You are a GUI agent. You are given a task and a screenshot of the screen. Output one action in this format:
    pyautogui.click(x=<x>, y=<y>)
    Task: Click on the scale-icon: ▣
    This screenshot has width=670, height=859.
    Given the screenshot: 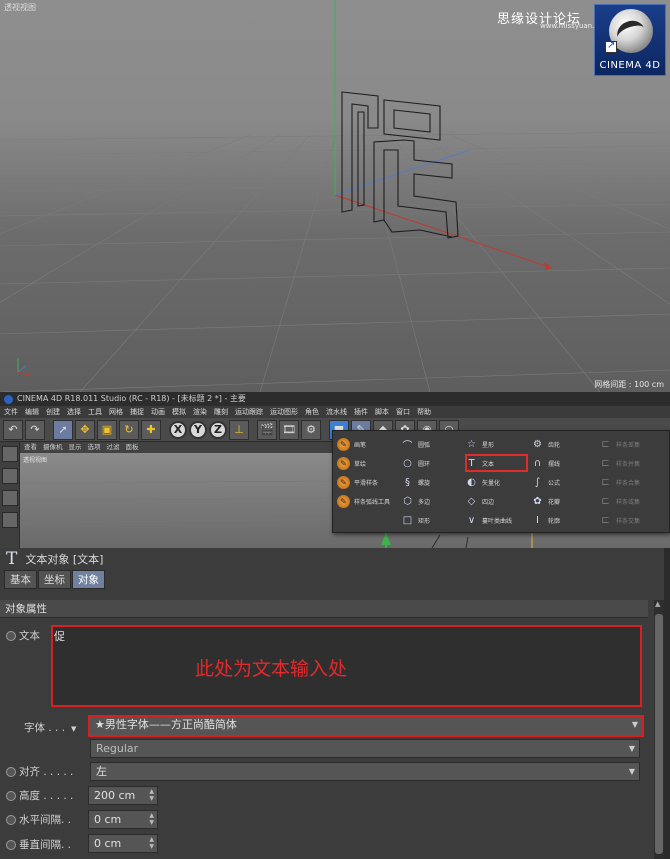 What is the action you would take?
    pyautogui.click(x=107, y=429)
    